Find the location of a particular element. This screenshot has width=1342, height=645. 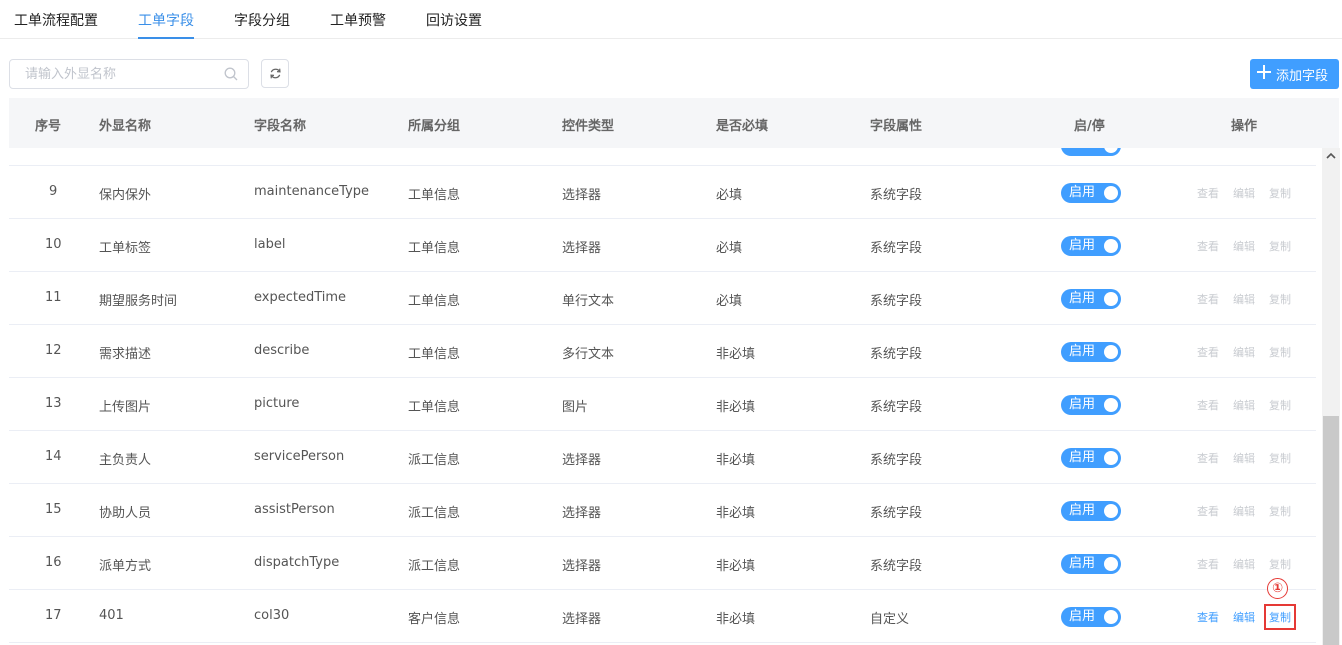

cell-field-name: expectedTime is located at coordinates (300, 297).